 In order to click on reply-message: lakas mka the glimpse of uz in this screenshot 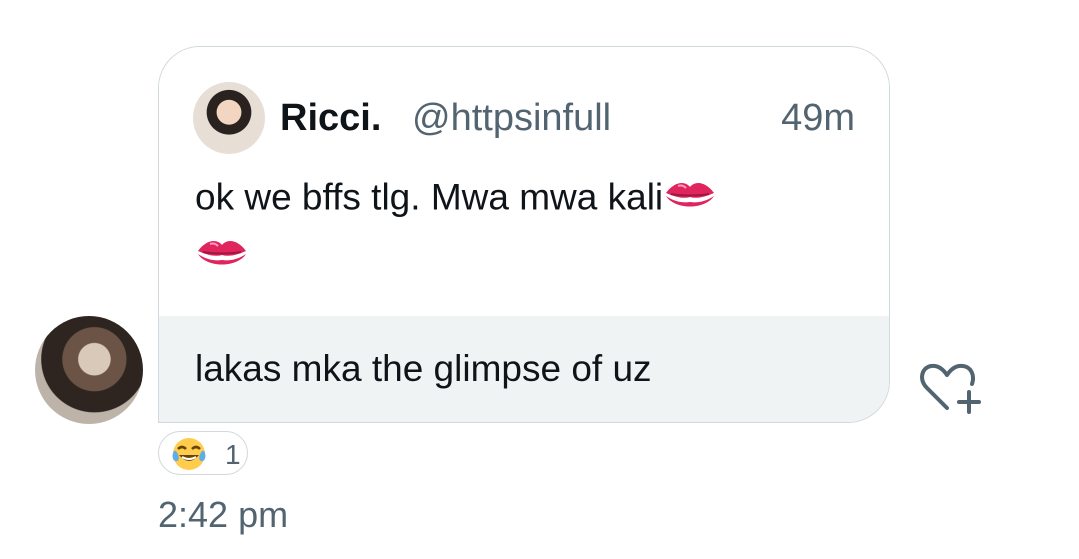, I will do `click(524, 369)`.